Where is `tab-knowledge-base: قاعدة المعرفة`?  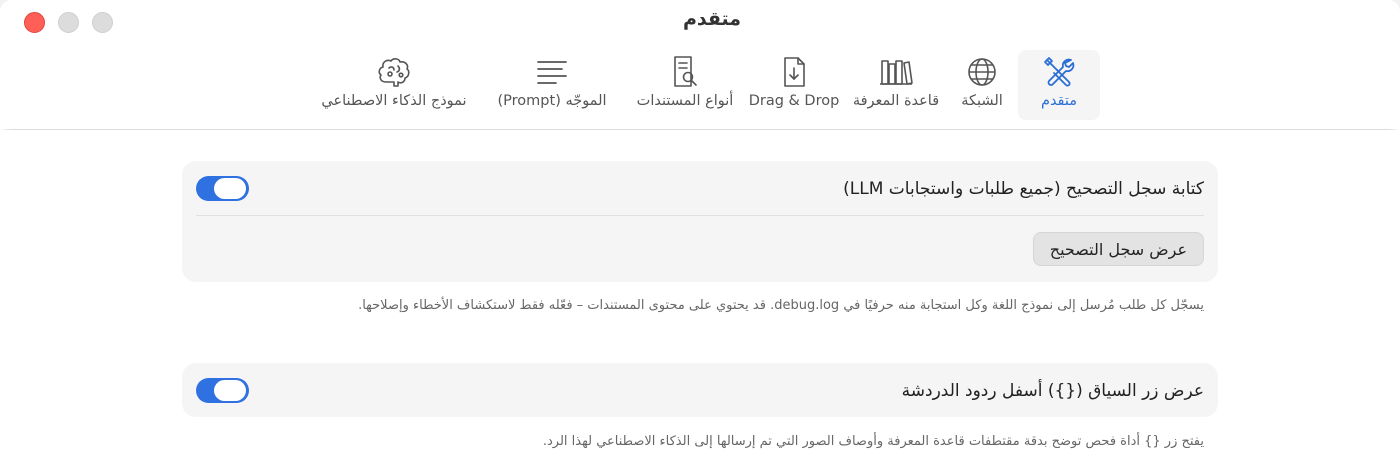 tab-knowledge-base: قاعدة المعرفة is located at coordinates (896, 85).